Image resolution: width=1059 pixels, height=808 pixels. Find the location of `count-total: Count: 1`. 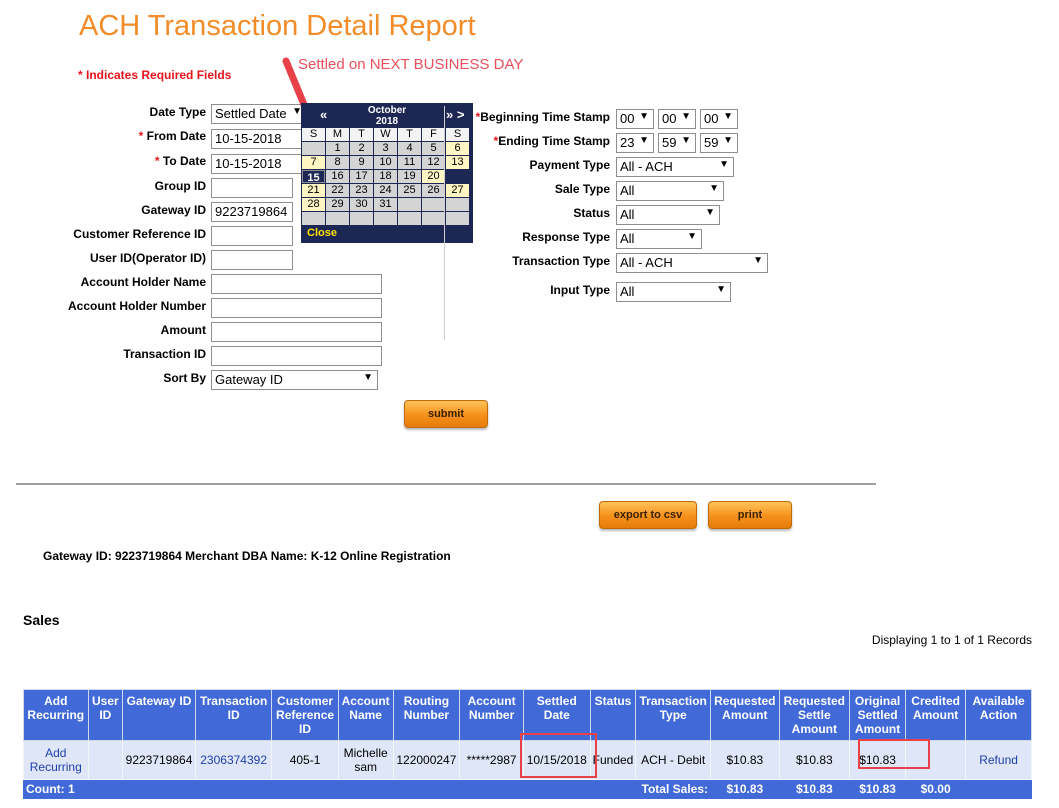

count-total: Count: 1 is located at coordinates (109, 789).